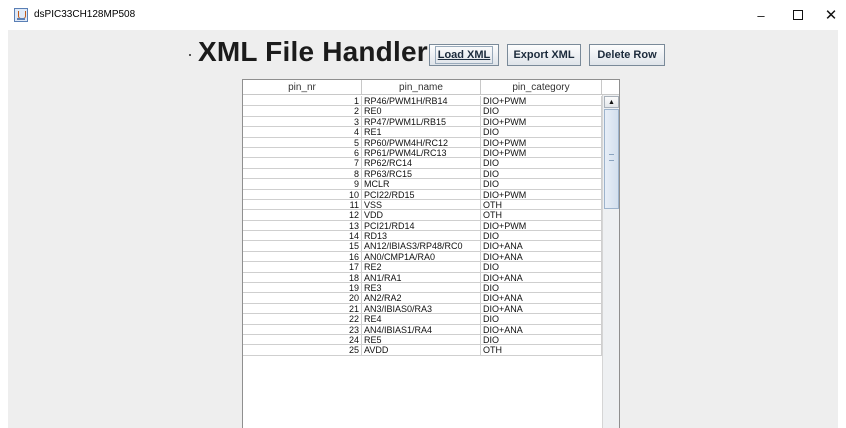 The image size is (846, 428). What do you see at coordinates (302, 184) in the screenshot?
I see `cell-pin-nr: 9` at bounding box center [302, 184].